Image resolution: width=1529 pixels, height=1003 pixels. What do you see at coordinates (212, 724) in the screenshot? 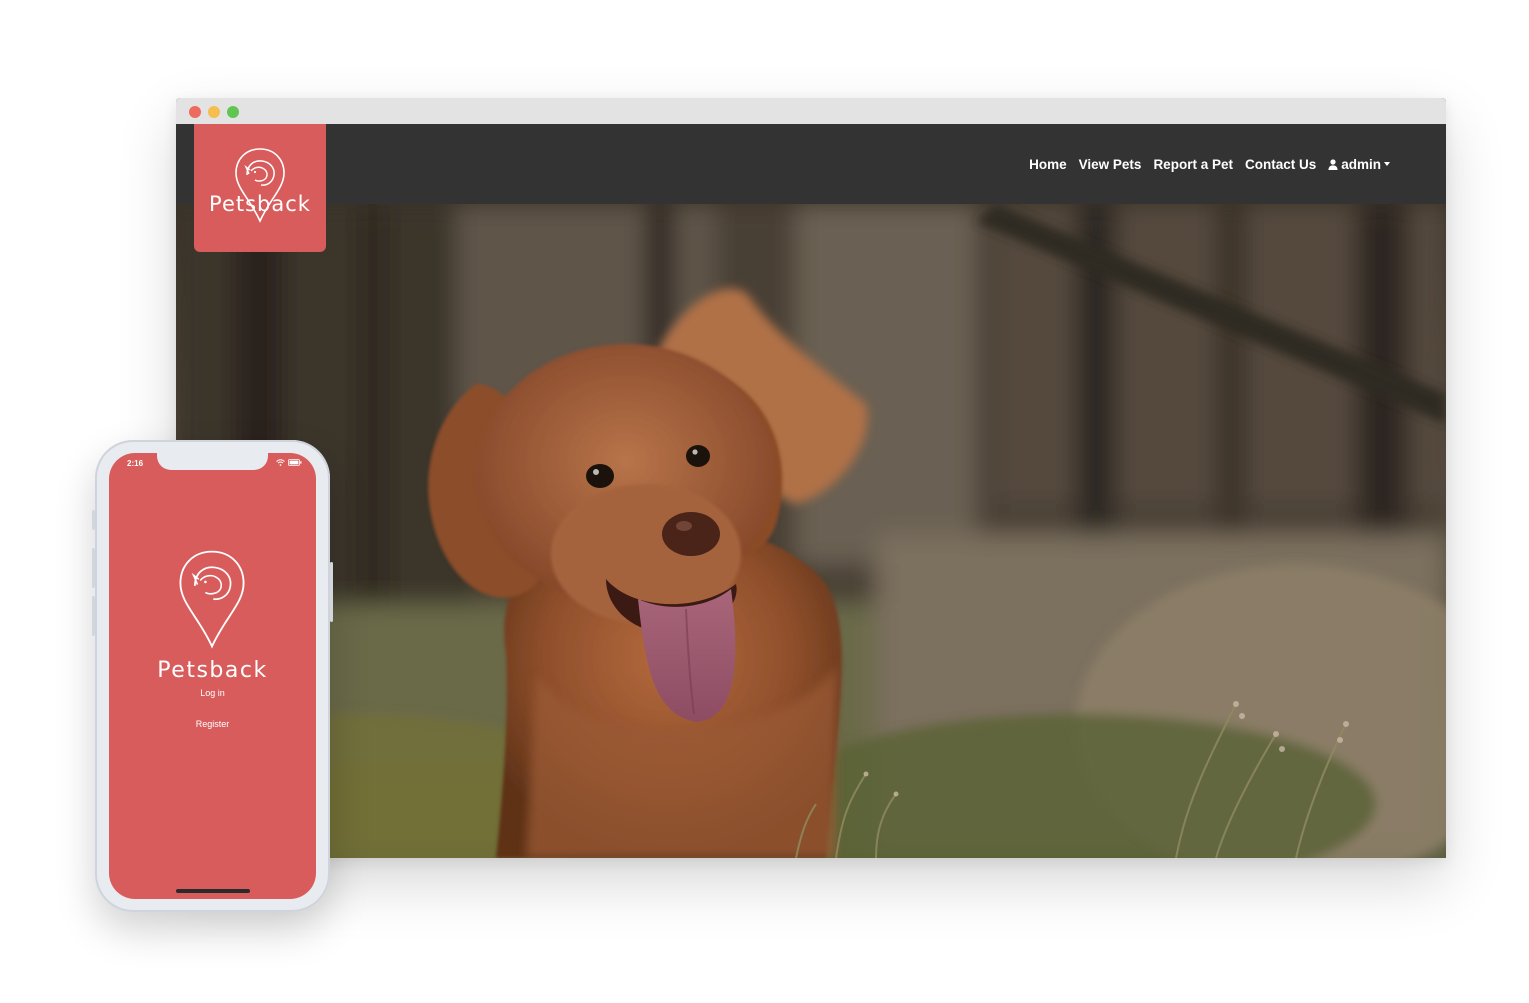
I see `register-link: Register` at bounding box center [212, 724].